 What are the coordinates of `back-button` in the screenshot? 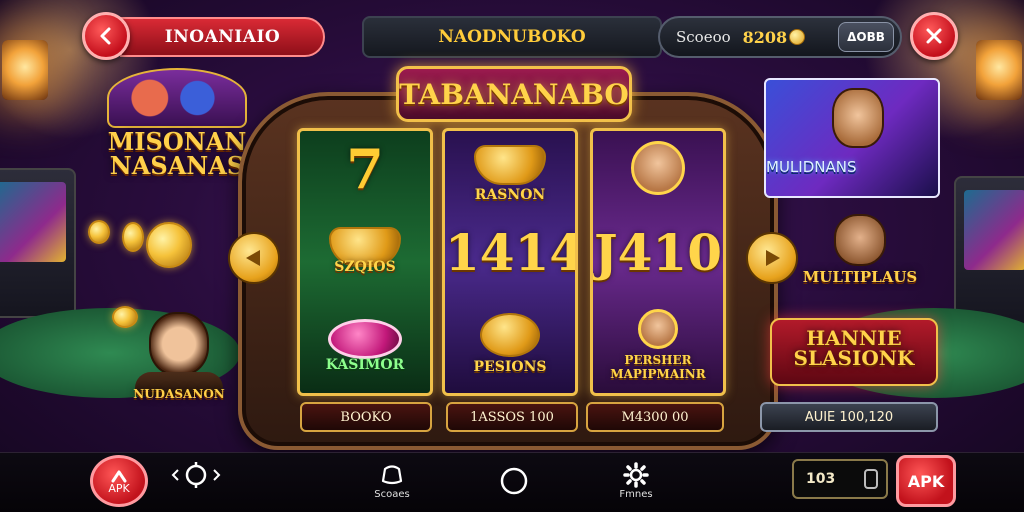 It's located at (106, 36).